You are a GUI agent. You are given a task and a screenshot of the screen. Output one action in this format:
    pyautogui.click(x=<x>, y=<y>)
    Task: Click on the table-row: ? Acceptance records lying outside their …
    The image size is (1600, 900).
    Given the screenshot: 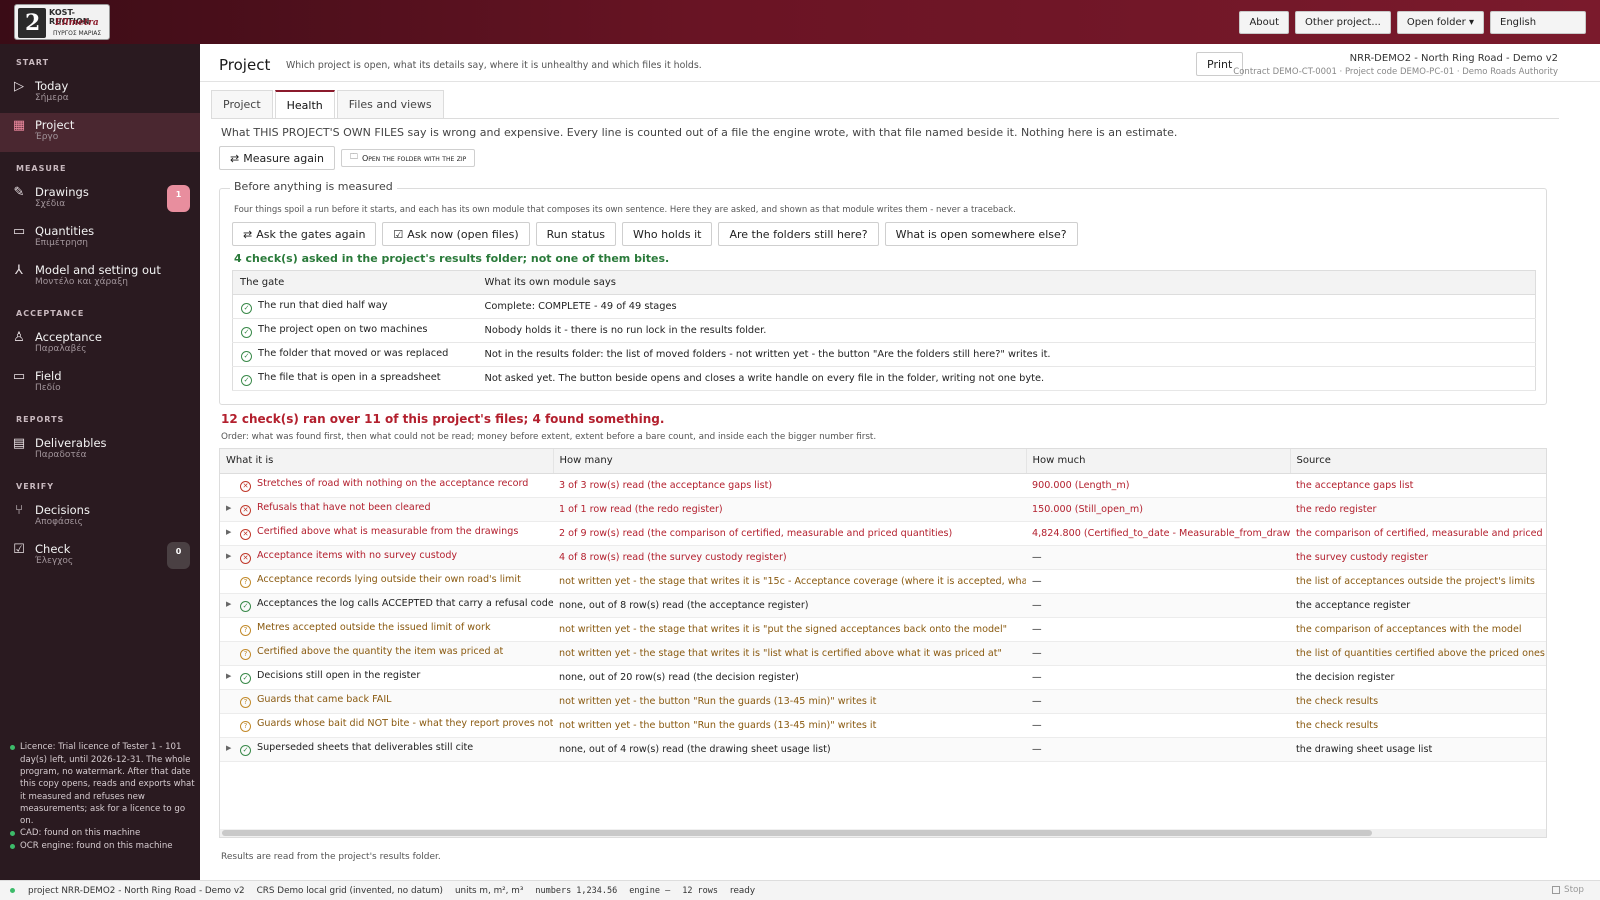 What is the action you would take?
    pyautogui.click(x=883, y=581)
    